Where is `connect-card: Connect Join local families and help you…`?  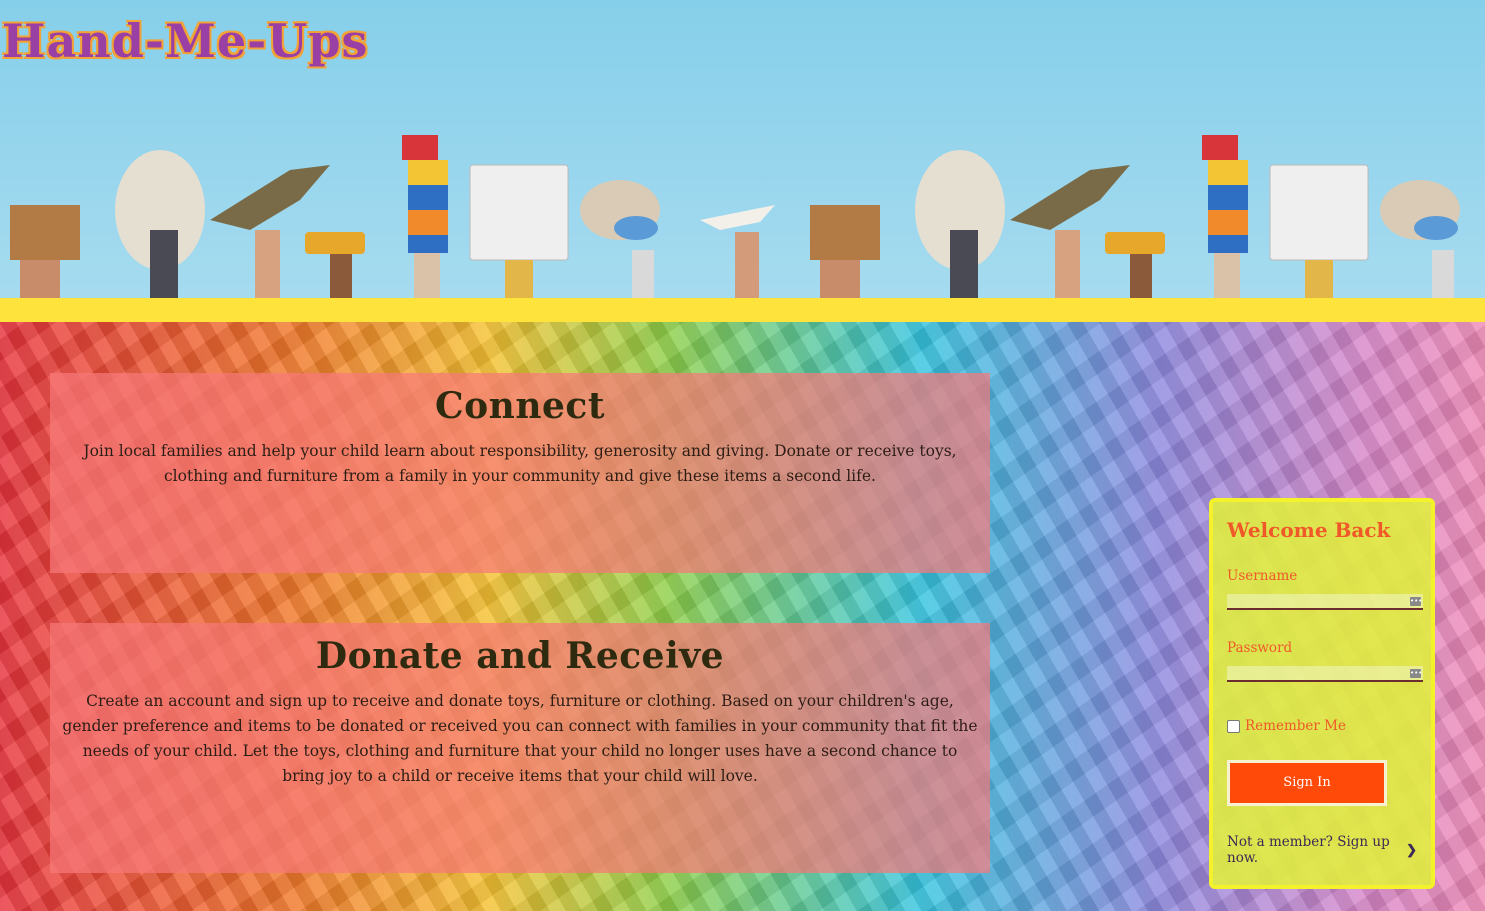 connect-card: Connect Join local families and help you… is located at coordinates (520, 473).